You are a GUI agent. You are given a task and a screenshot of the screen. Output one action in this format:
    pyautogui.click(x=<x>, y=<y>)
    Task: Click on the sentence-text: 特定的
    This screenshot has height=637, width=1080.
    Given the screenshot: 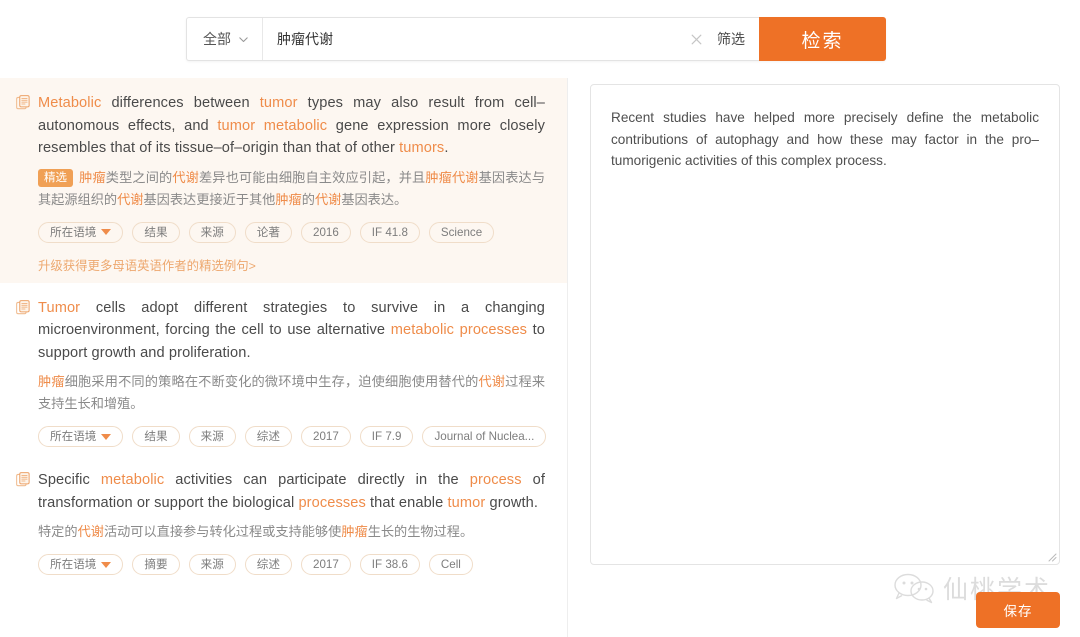 What is the action you would take?
    pyautogui.click(x=58, y=531)
    